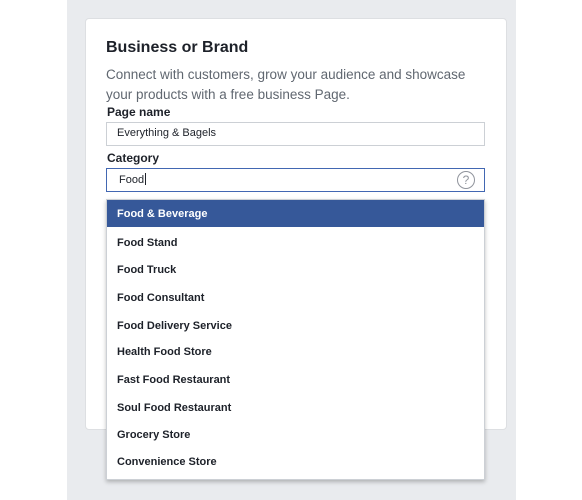 The image size is (582, 500). What do you see at coordinates (167, 133) in the screenshot?
I see `page-name-value: Everything & Bagels` at bounding box center [167, 133].